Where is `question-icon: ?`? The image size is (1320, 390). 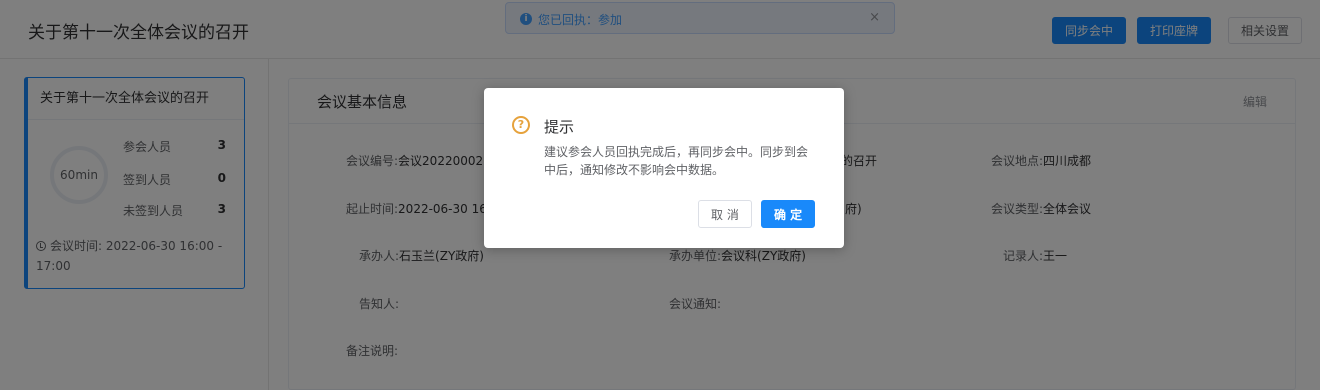
question-icon: ? is located at coordinates (521, 125).